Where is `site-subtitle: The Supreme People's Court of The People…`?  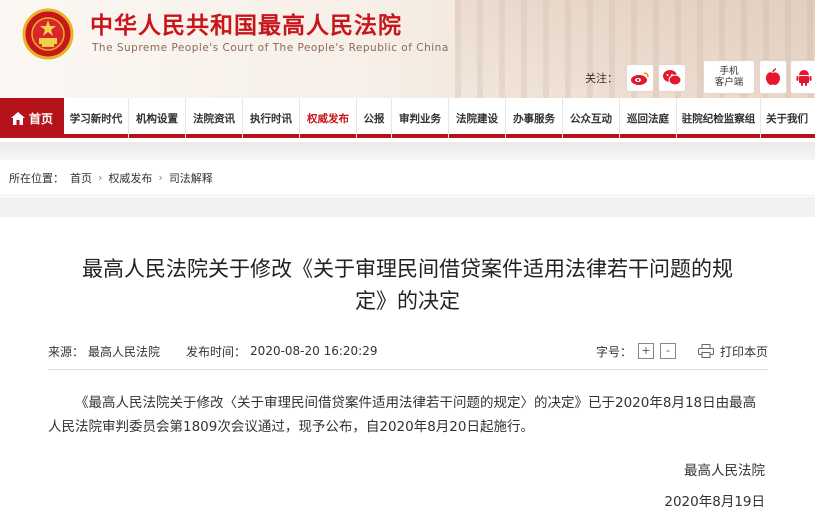 site-subtitle: The Supreme People's Court of The People… is located at coordinates (270, 48).